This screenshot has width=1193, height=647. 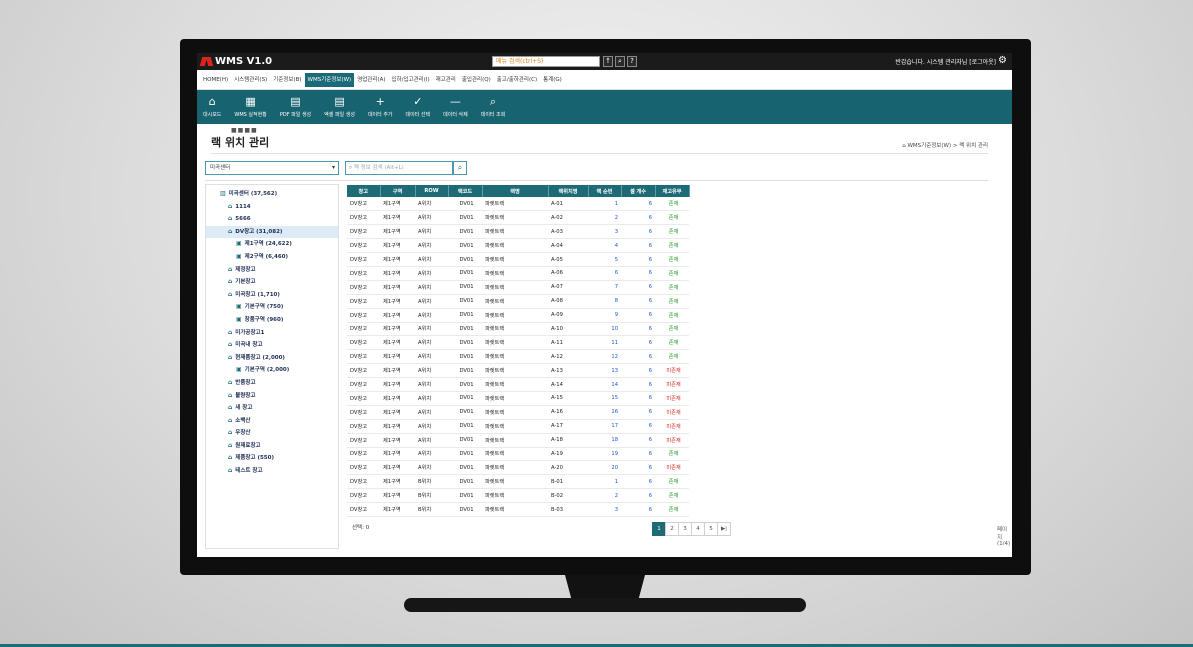 What do you see at coordinates (272, 244) in the screenshot?
I see `tree-node: ▣ 제1구역 (24,622)` at bounding box center [272, 244].